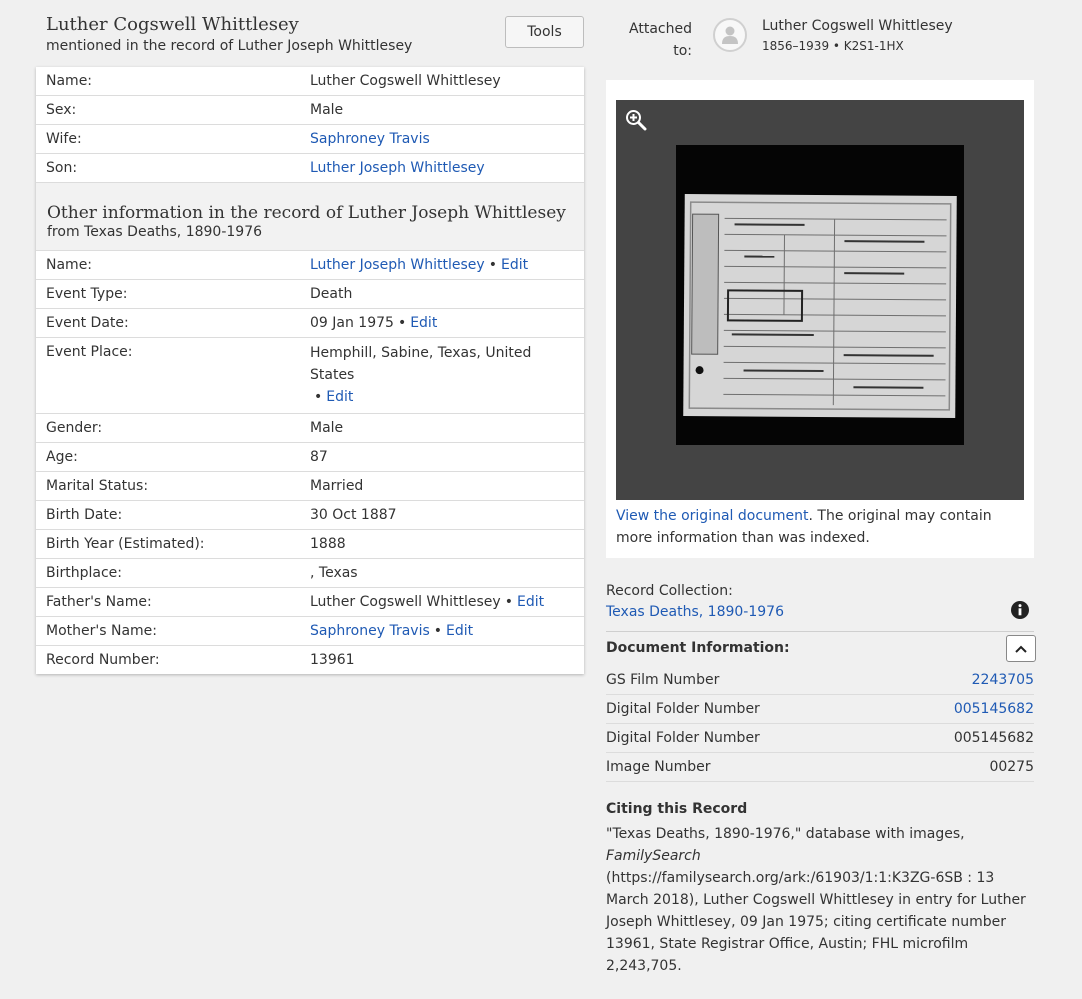 The height and width of the screenshot is (999, 1082). I want to click on person-row-wife: Wife: Saphroney Travis, so click(310, 139).